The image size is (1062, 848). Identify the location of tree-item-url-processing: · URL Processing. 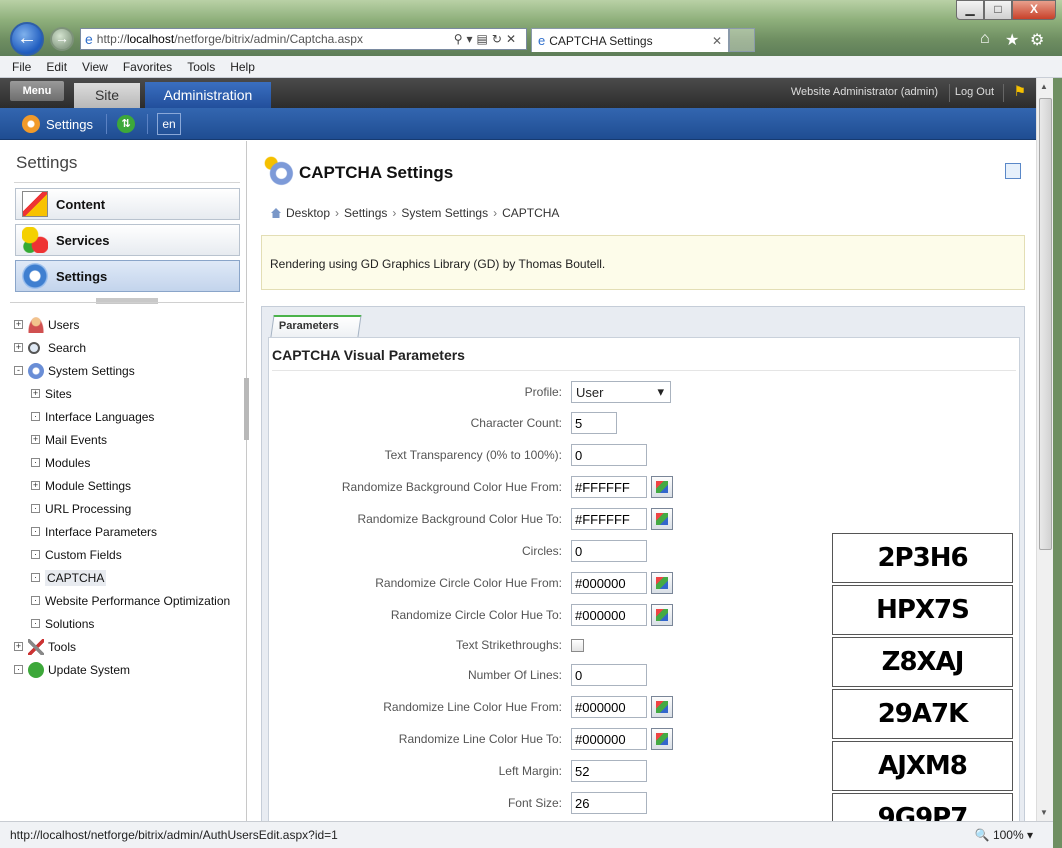
(122, 508).